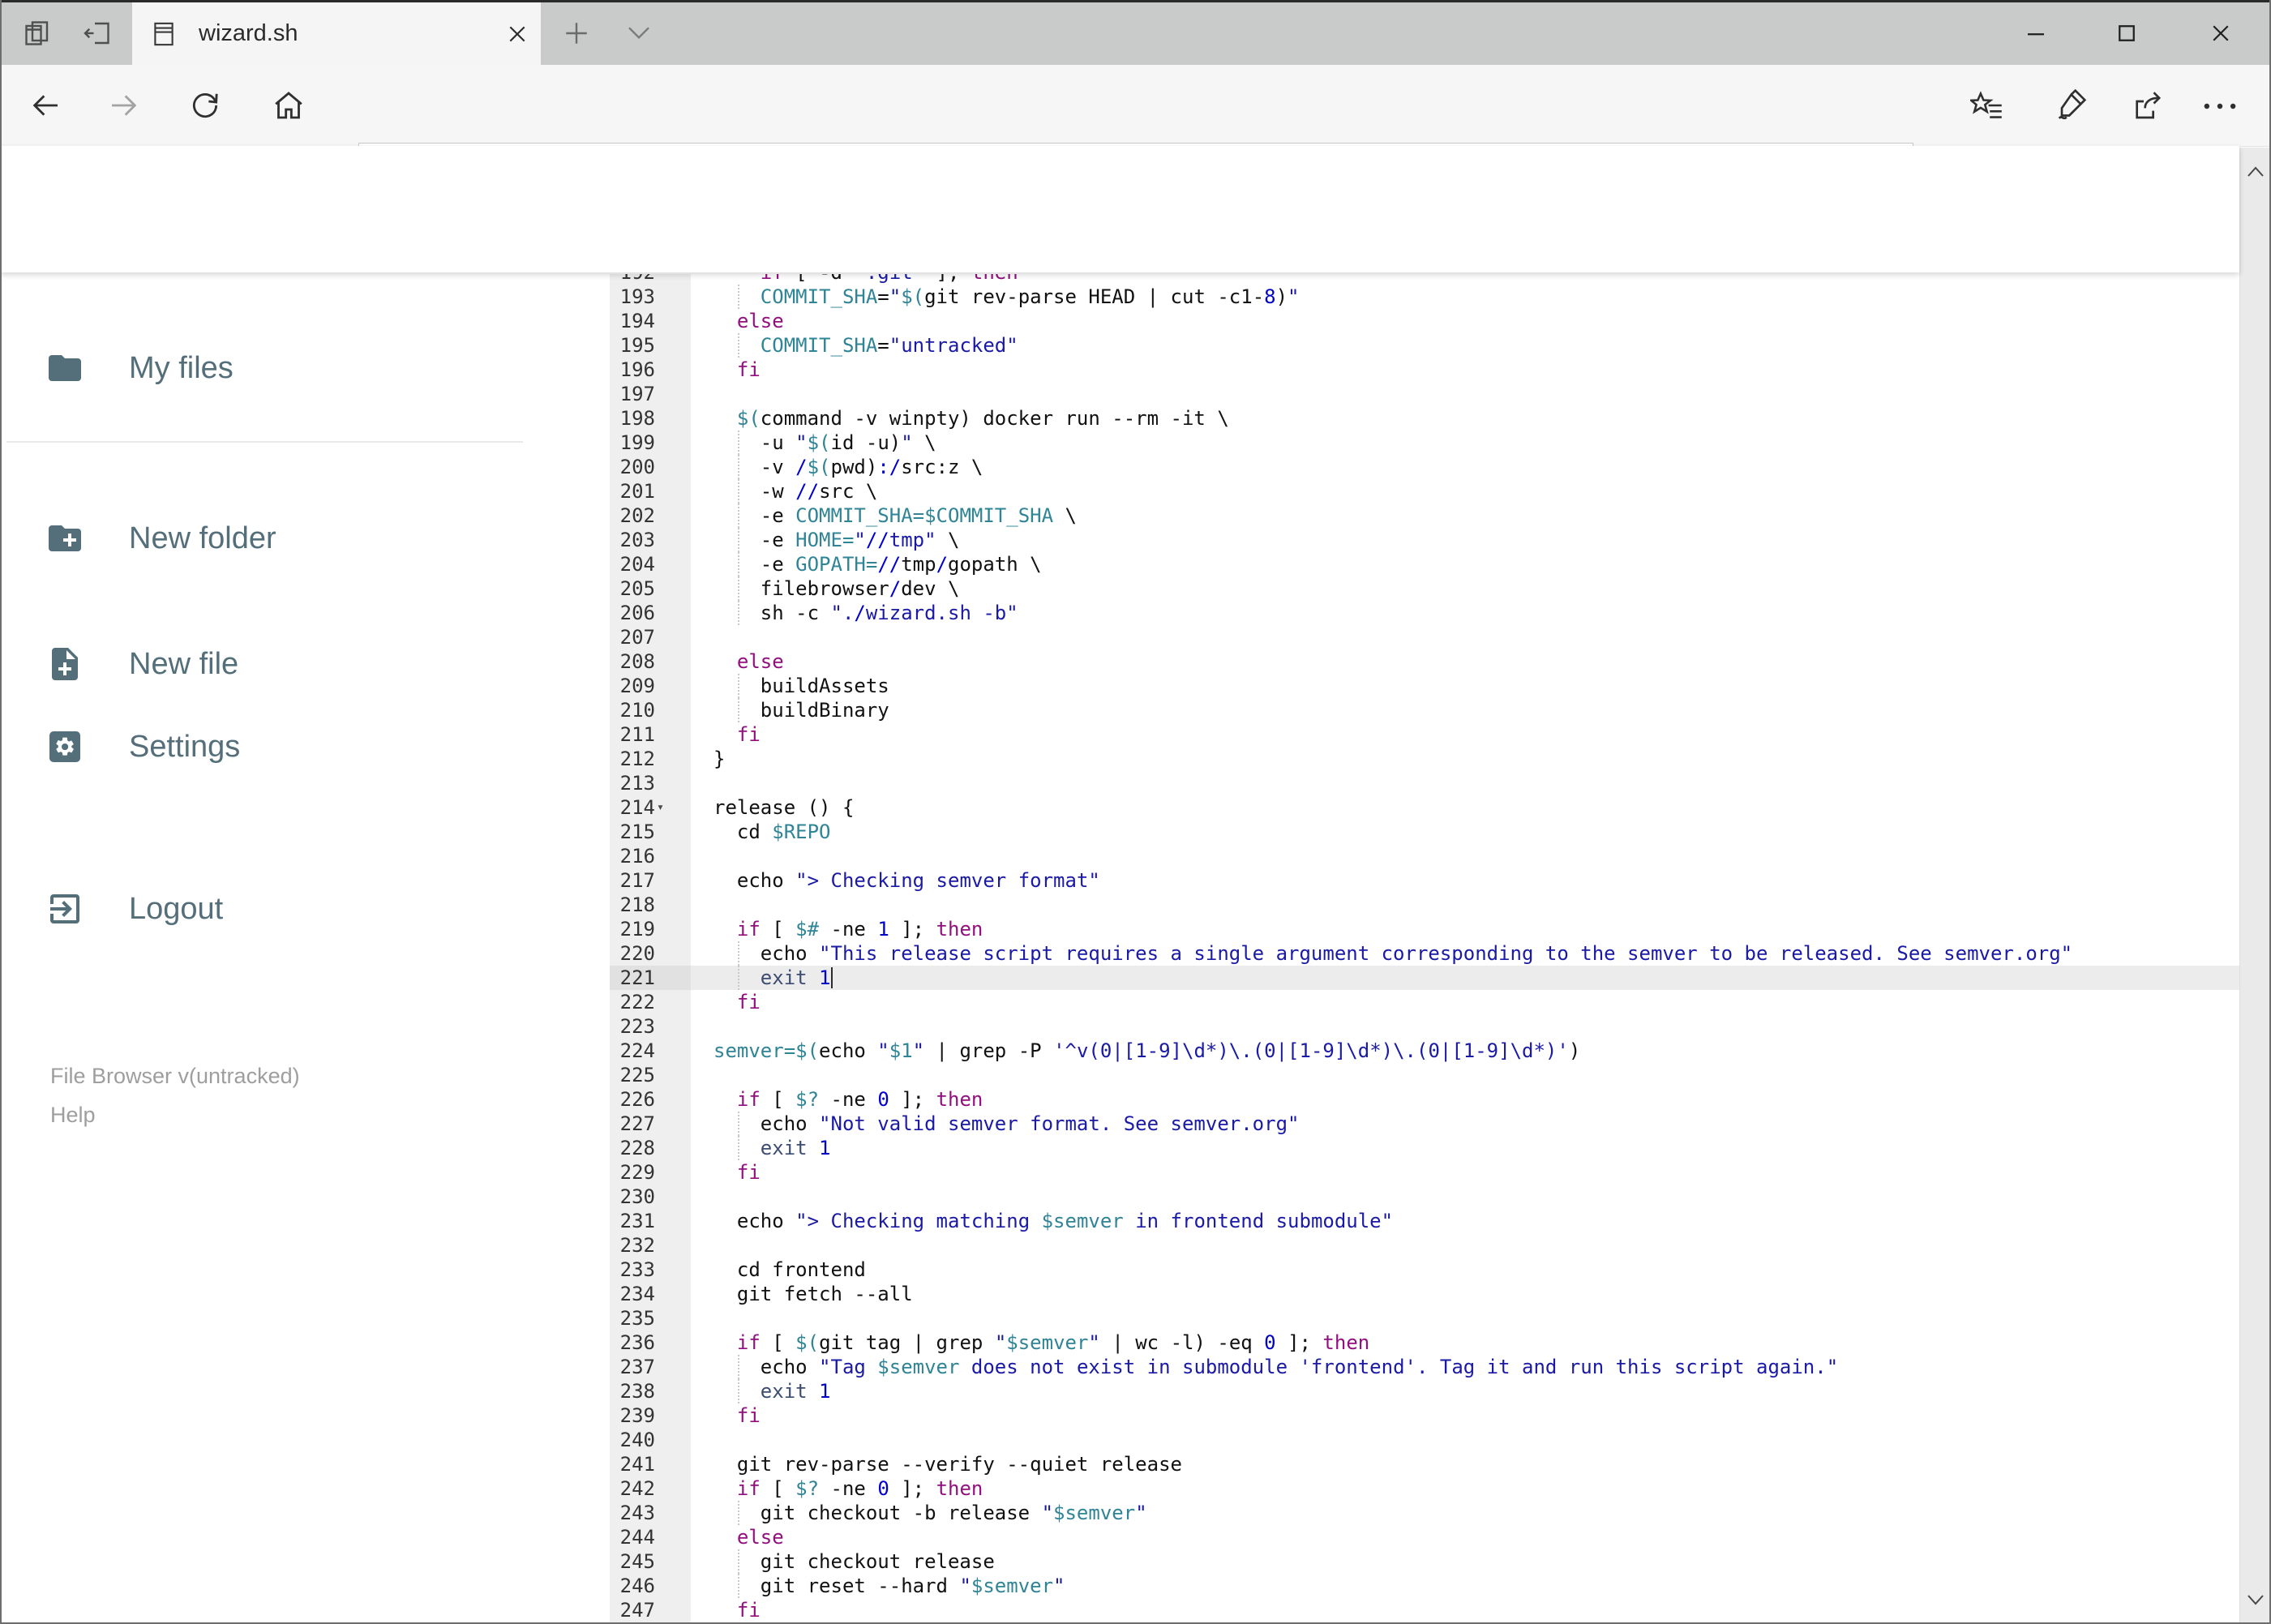 This screenshot has width=2271, height=1624. What do you see at coordinates (337, 34) in the screenshot?
I see `browser-tab: wizard.sh` at bounding box center [337, 34].